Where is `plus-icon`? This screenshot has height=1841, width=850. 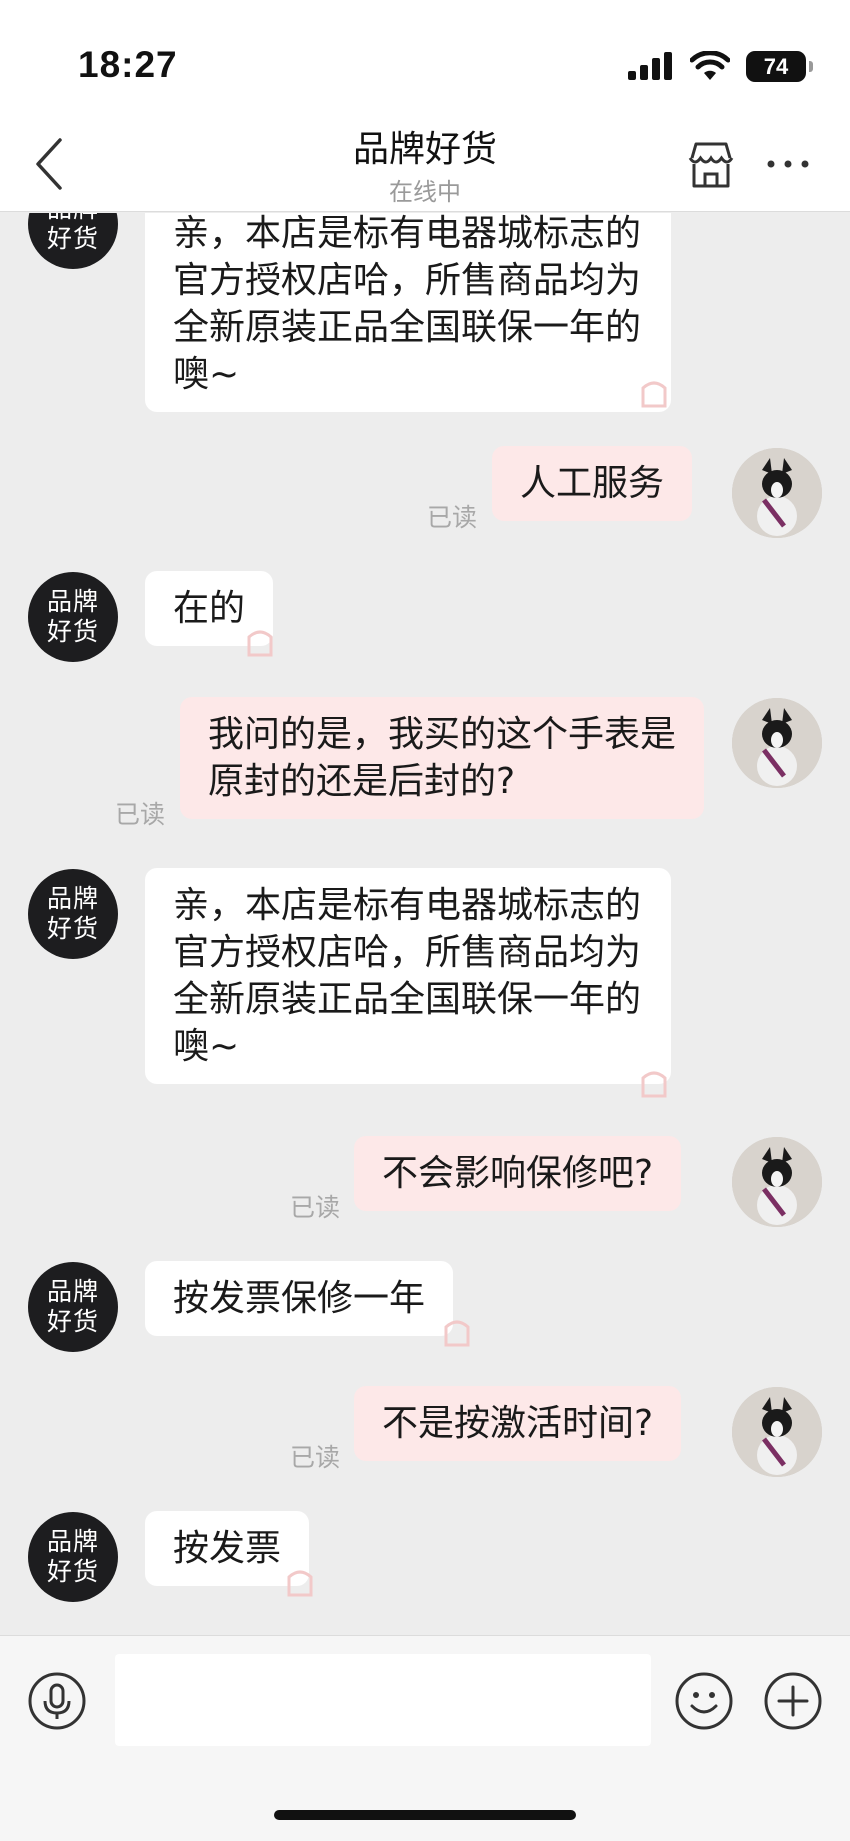
plus-icon is located at coordinates (793, 1701).